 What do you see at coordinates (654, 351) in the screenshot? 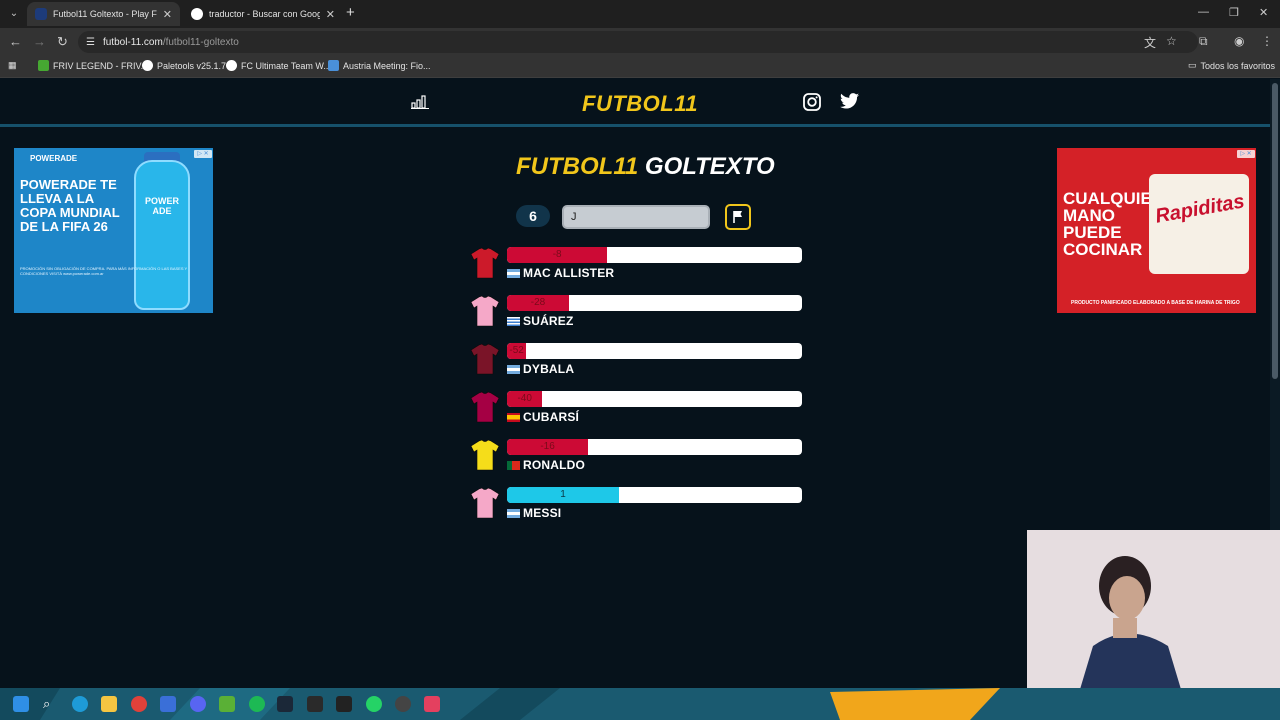
I see `proximity-bar: -52` at bounding box center [654, 351].